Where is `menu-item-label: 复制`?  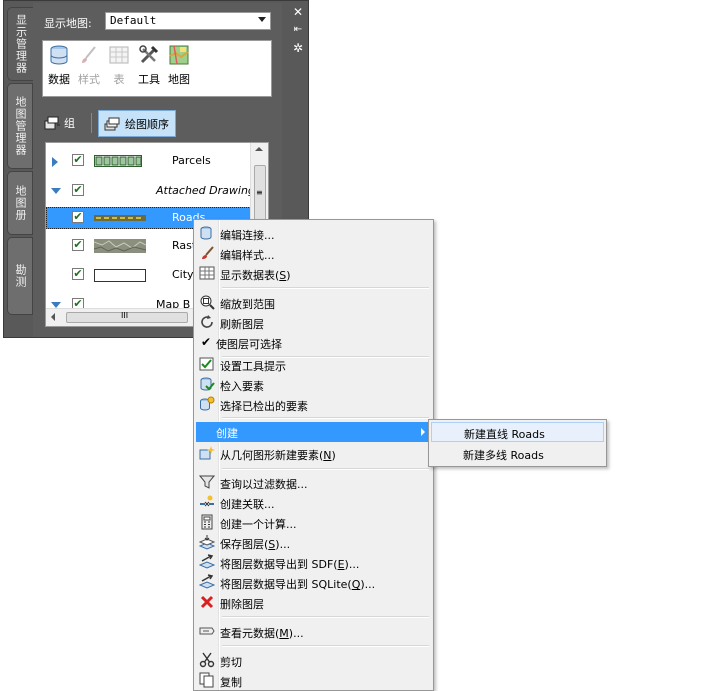
menu-item-label: 复制 is located at coordinates (231, 682).